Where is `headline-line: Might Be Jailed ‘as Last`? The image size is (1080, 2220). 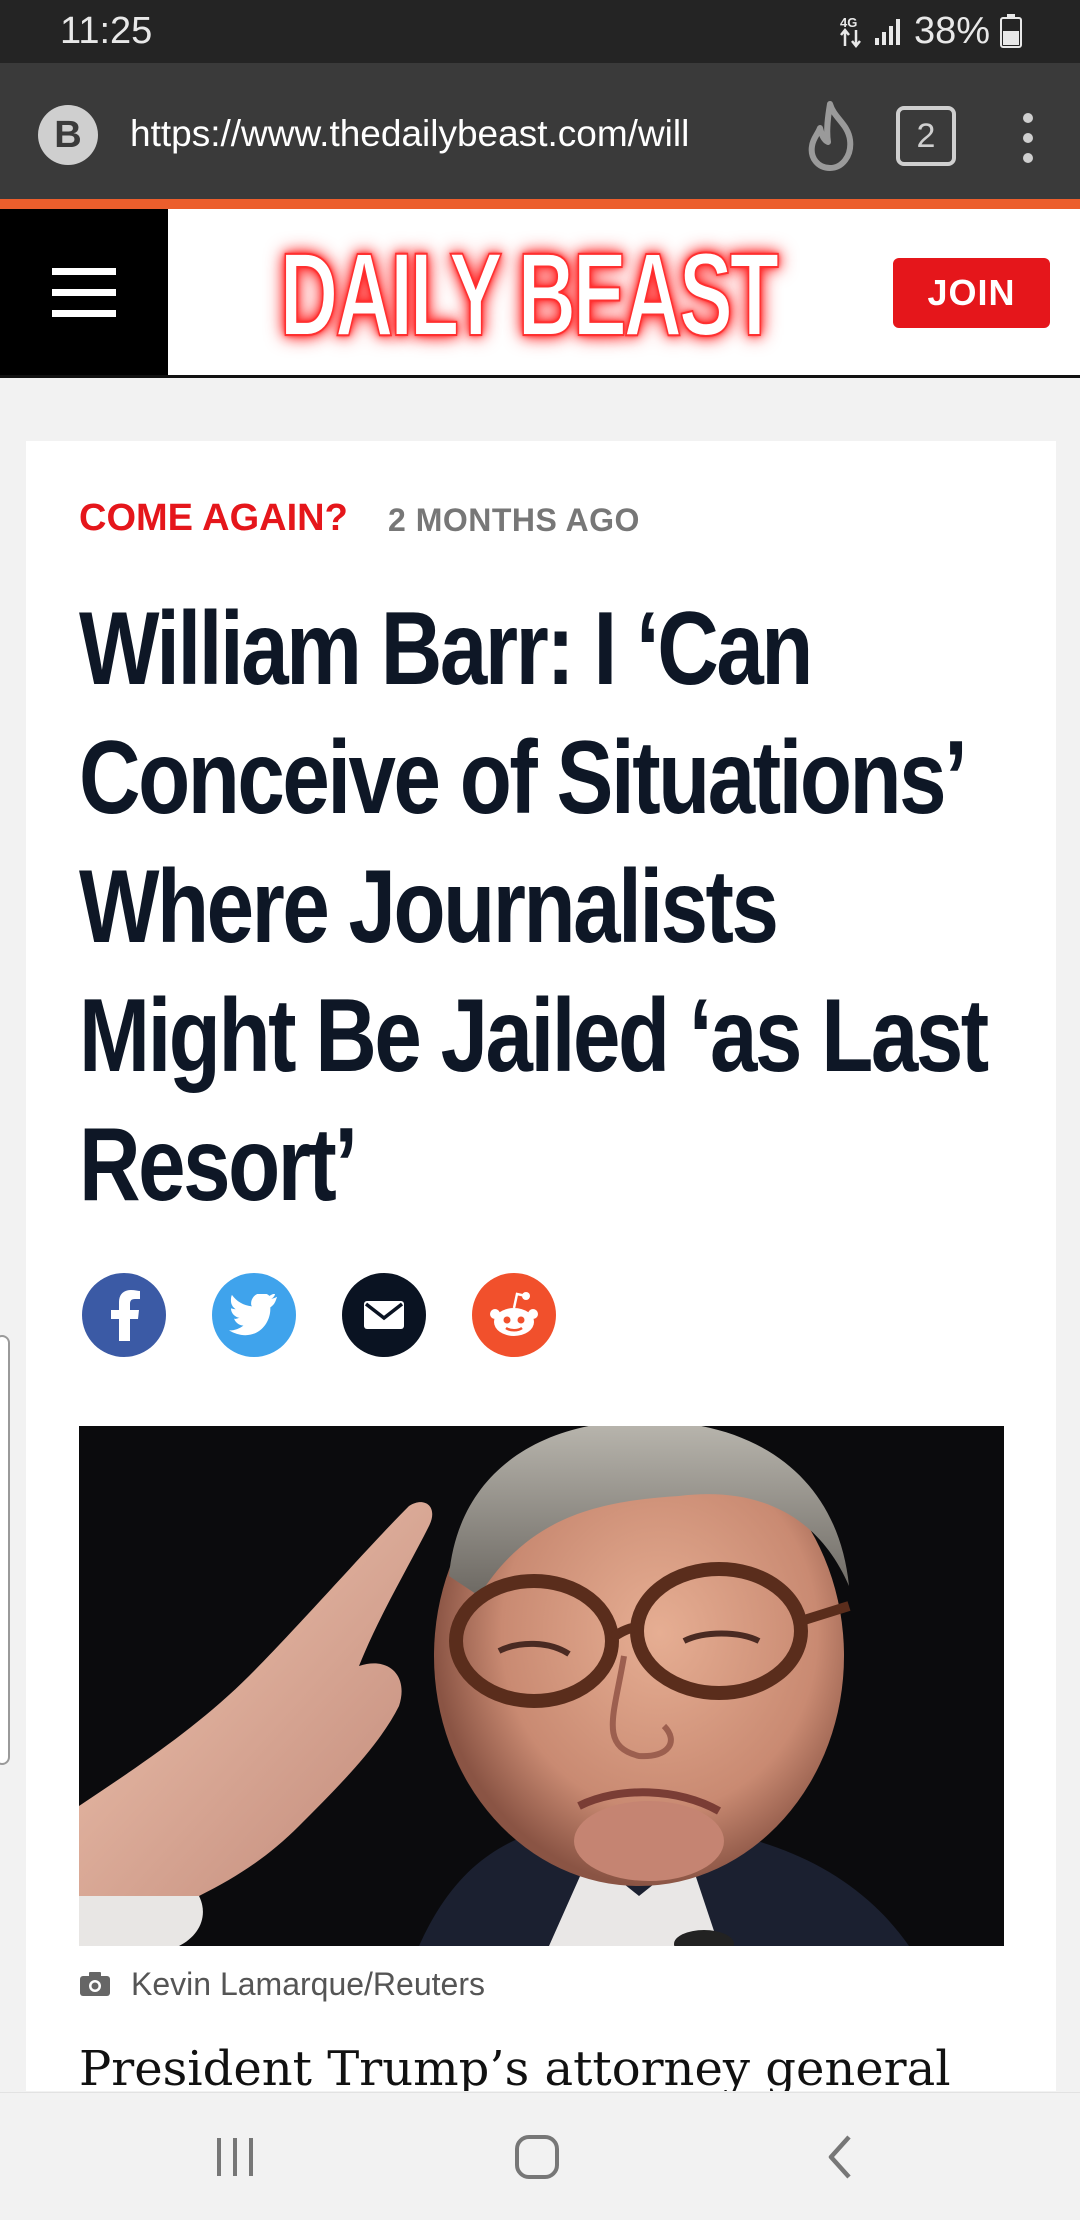
headline-line: Might Be Jailed ‘as Last is located at coordinates (534, 1036).